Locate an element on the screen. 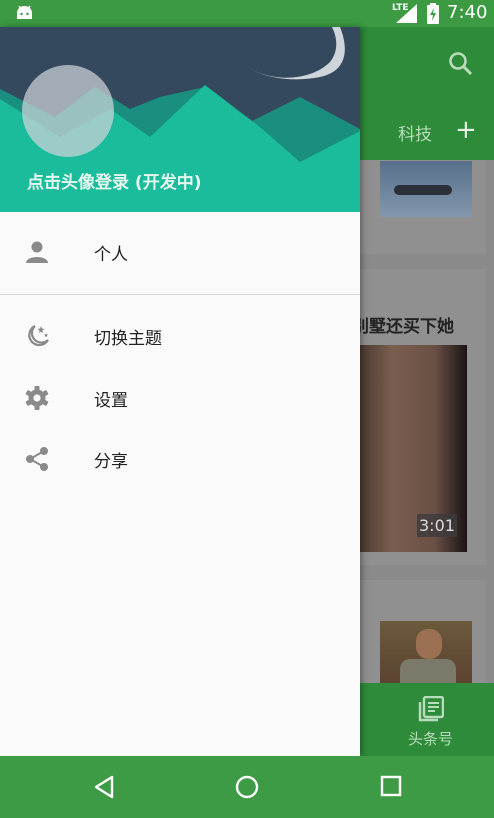  video-duration-badge: 3:01 is located at coordinates (437, 525).